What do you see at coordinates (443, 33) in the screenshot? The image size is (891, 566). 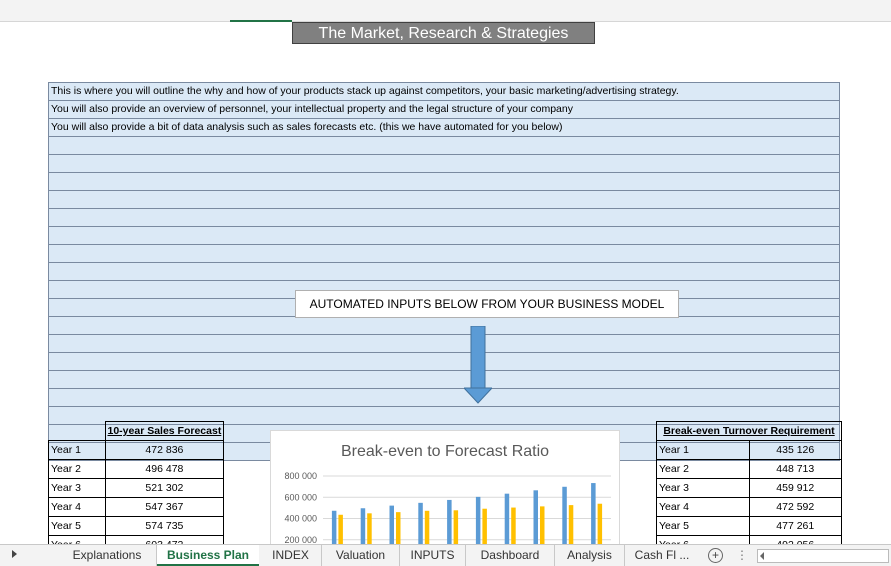 I see `page-title: The Market, Research & Strategies` at bounding box center [443, 33].